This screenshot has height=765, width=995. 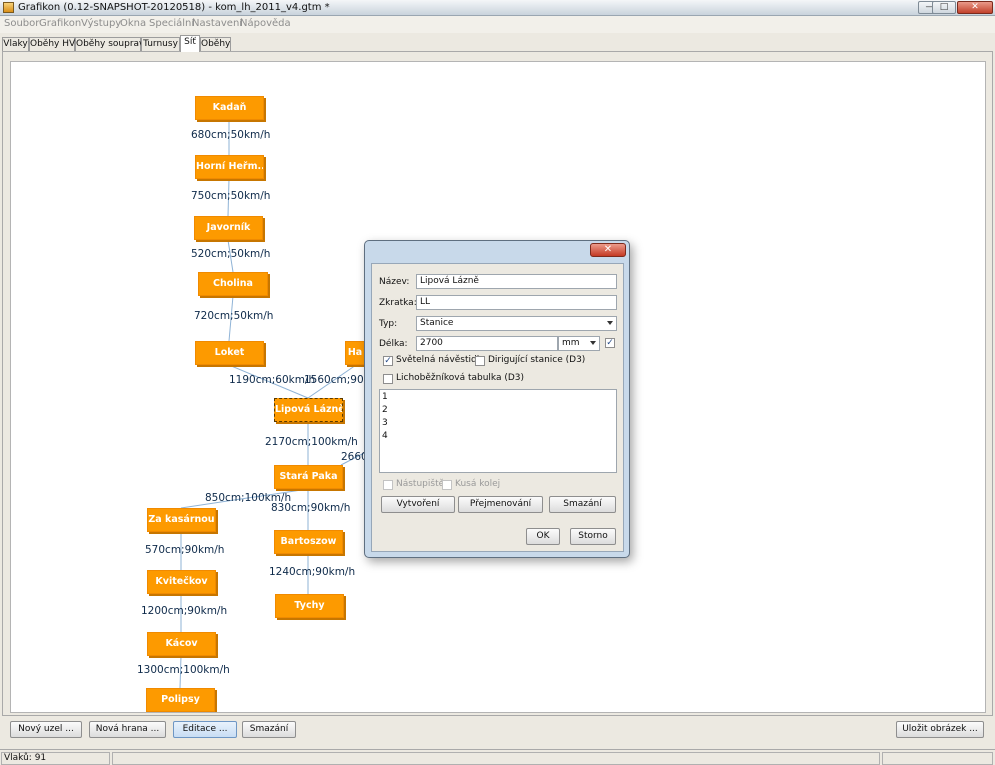 What do you see at coordinates (183, 670) in the screenshot?
I see `edge-label: 1300cm;100km/h` at bounding box center [183, 670].